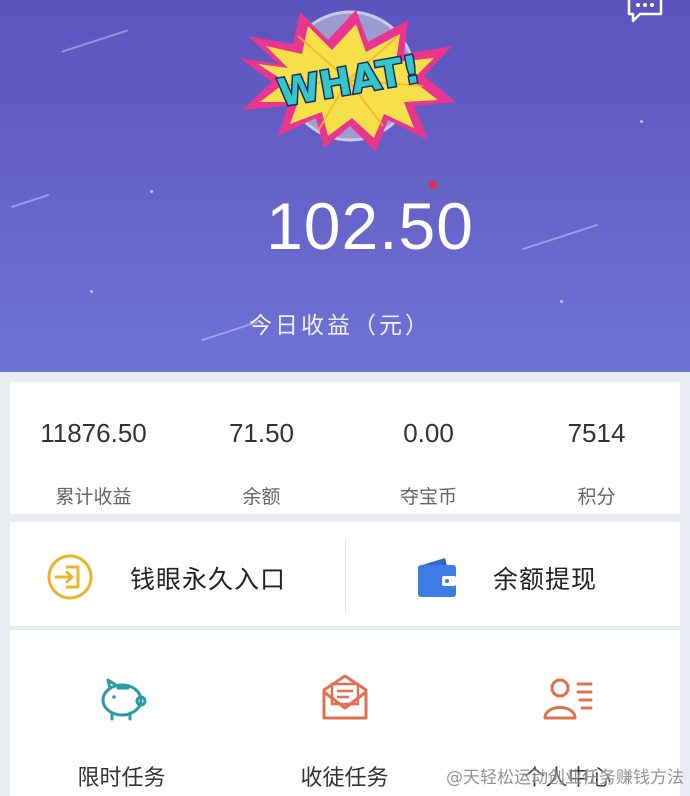 The image size is (690, 796). Describe the element at coordinates (428, 497) in the screenshot. I see `stat-label: 夺宝币` at that location.